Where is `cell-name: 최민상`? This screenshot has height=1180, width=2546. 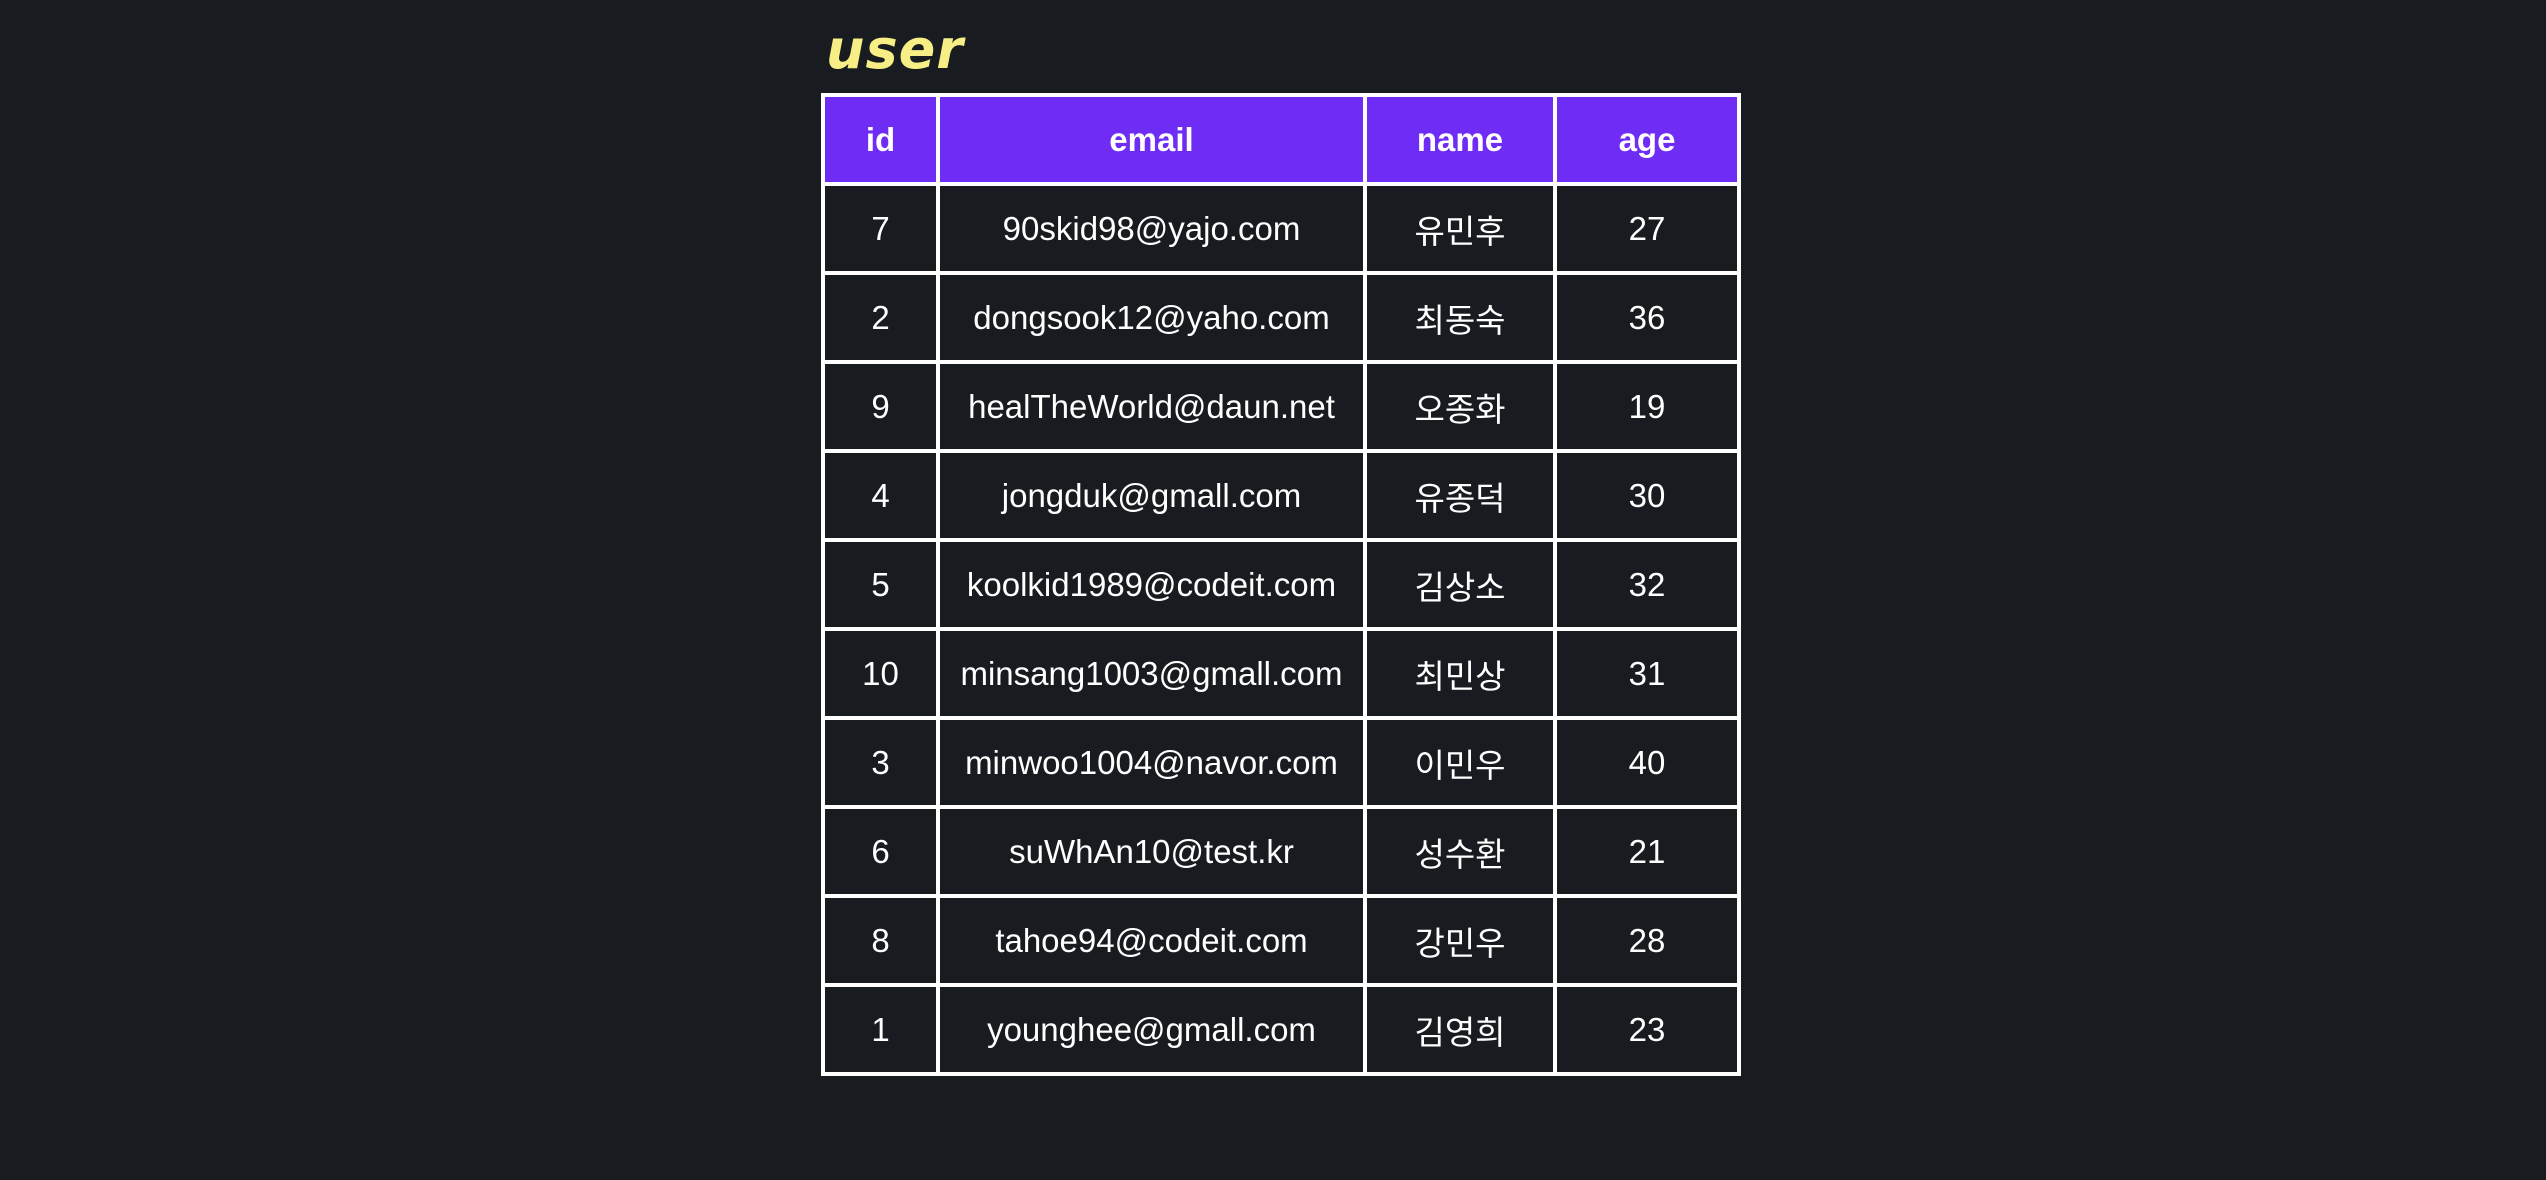
cell-name: 최민상 is located at coordinates (1460, 673).